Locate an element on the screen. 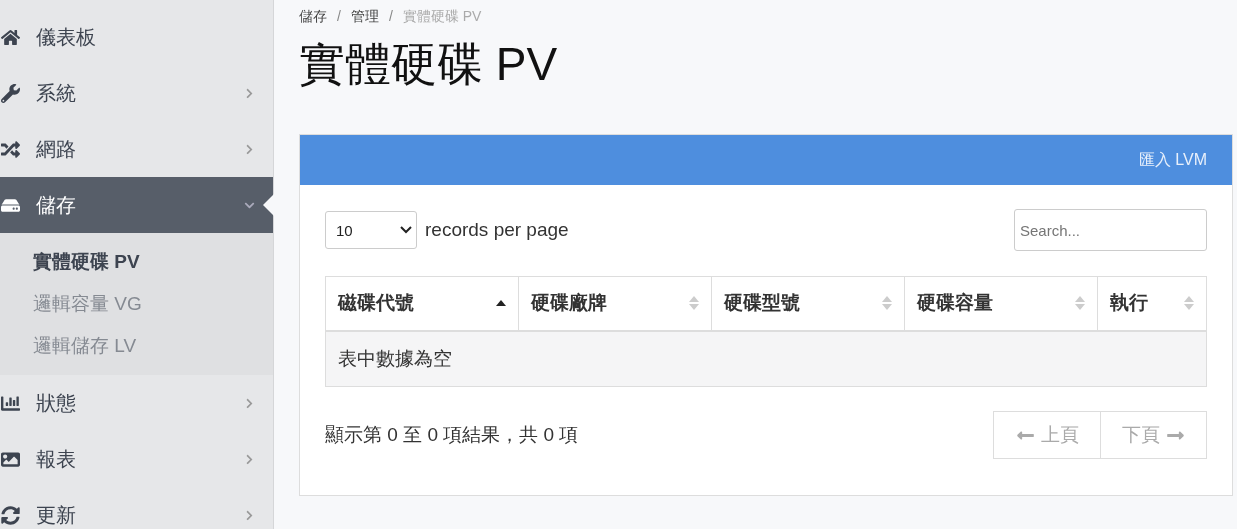 This screenshot has height=529, width=1237. caret-icon is located at coordinates (406, 230).